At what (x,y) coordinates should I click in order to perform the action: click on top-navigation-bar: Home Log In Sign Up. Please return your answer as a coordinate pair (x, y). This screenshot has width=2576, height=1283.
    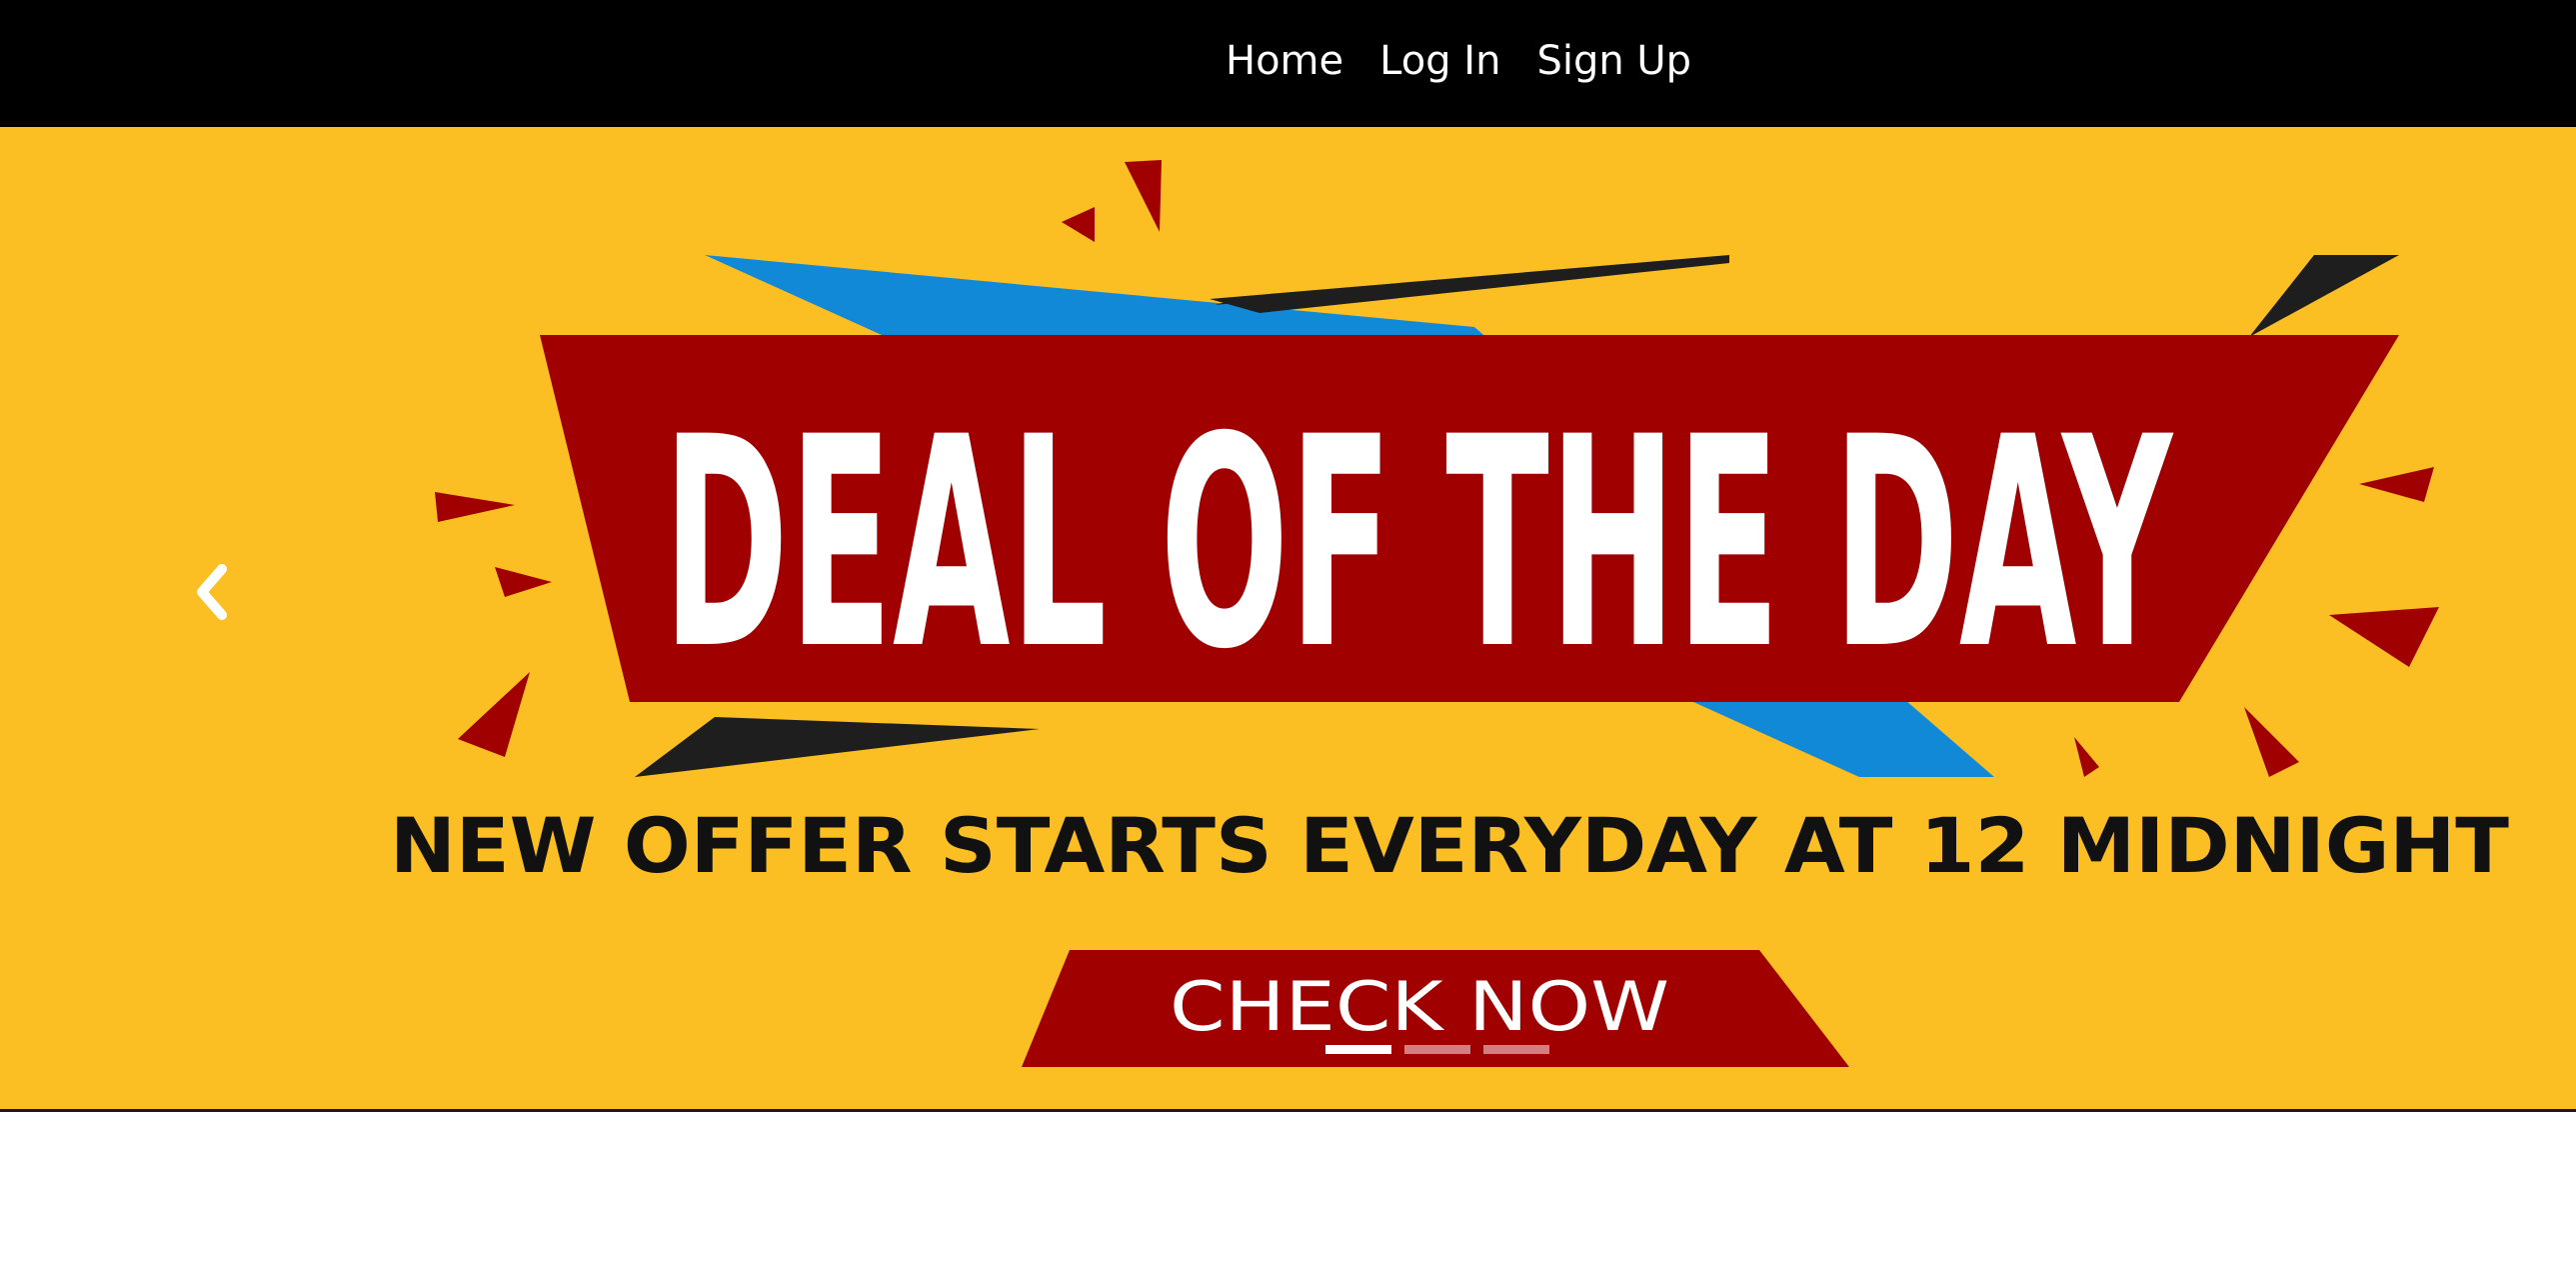
    Looking at the image, I should click on (1288, 63).